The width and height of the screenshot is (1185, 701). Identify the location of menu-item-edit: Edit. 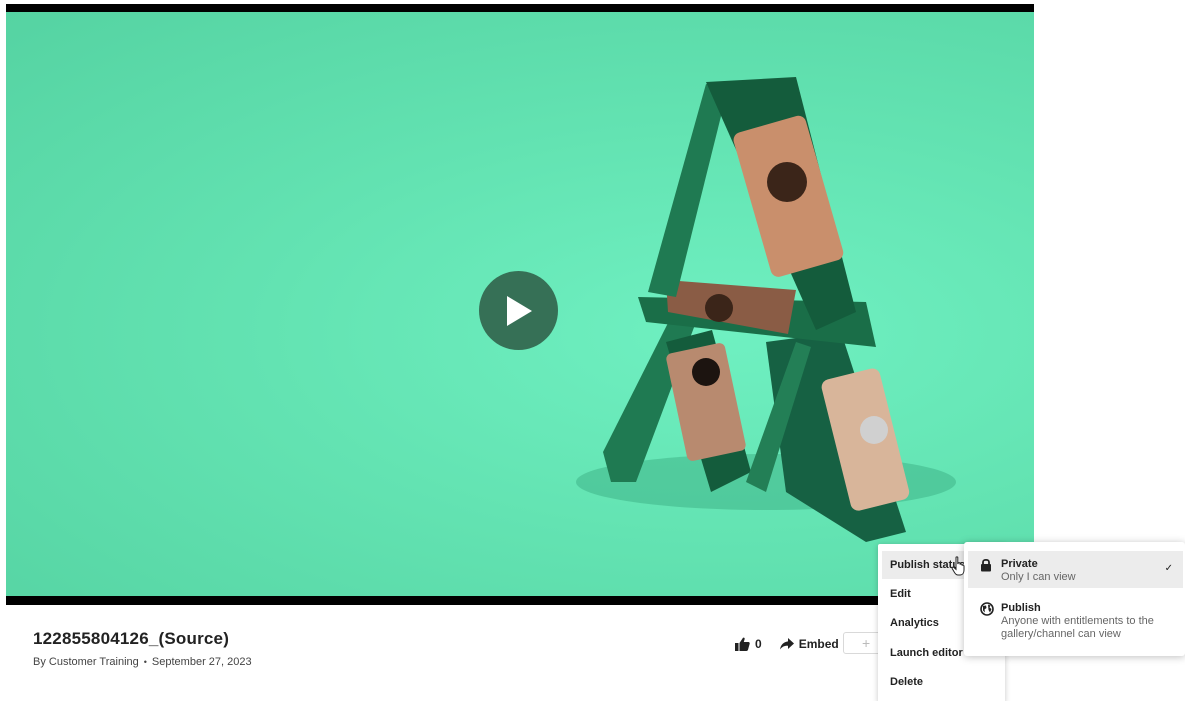
(928, 594).